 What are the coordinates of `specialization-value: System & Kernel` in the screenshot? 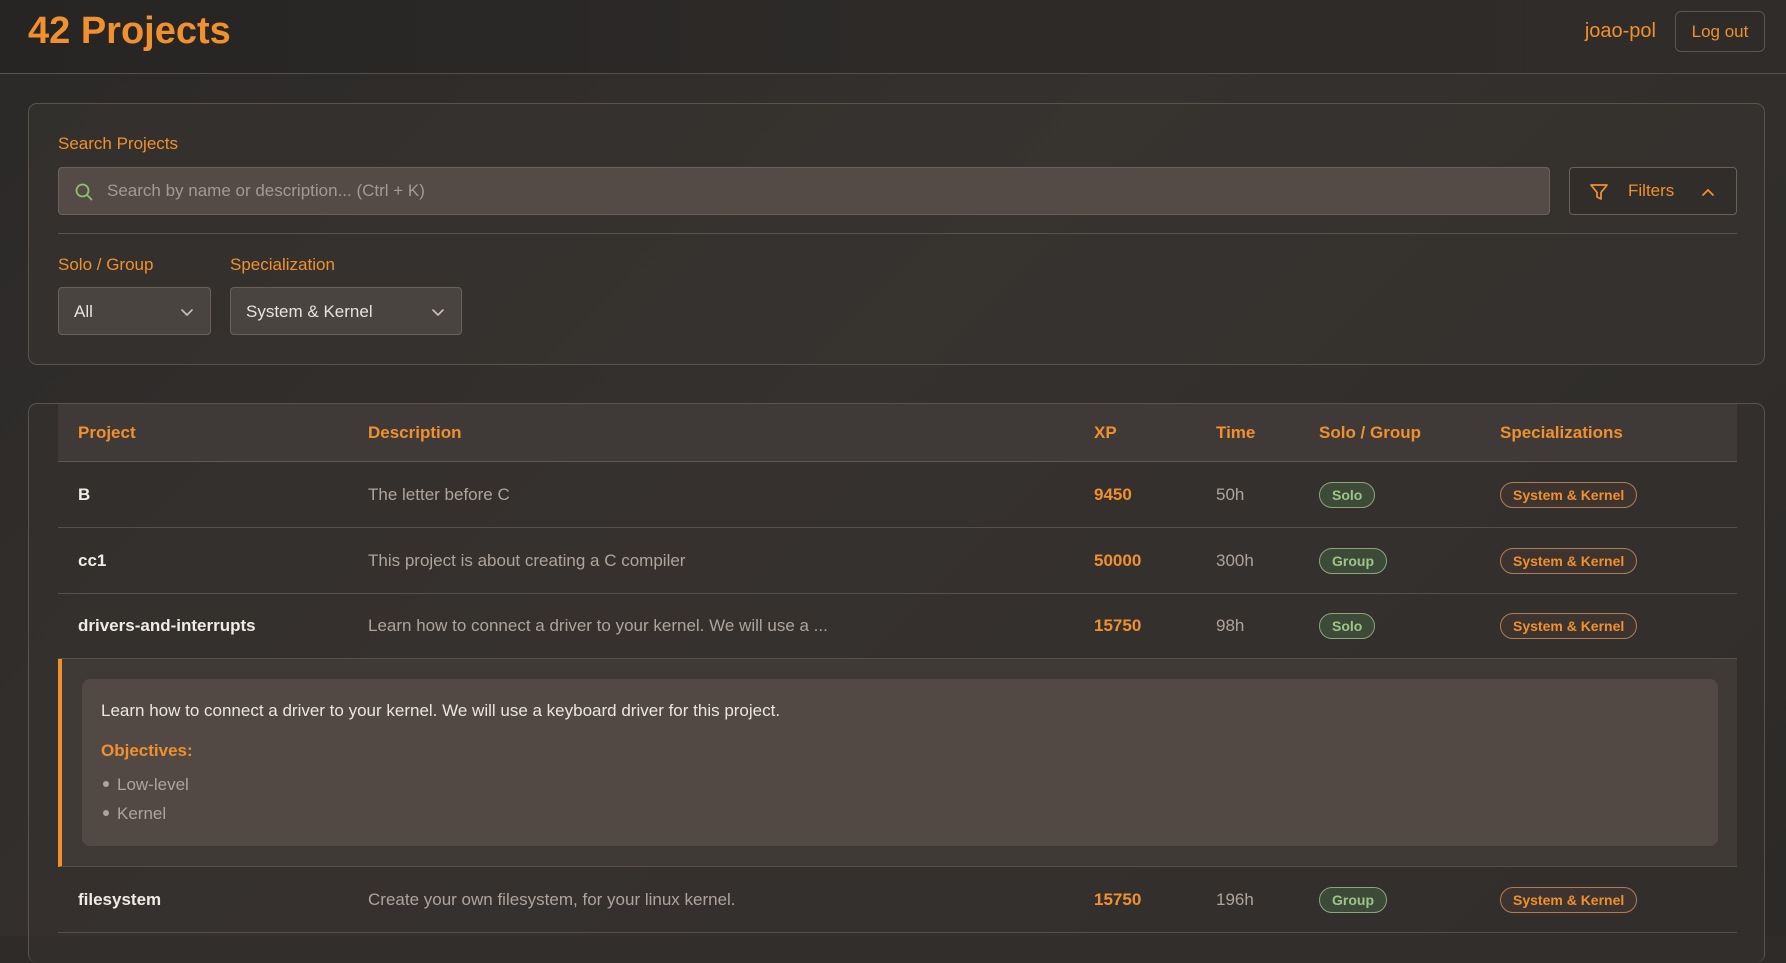 It's located at (309, 311).